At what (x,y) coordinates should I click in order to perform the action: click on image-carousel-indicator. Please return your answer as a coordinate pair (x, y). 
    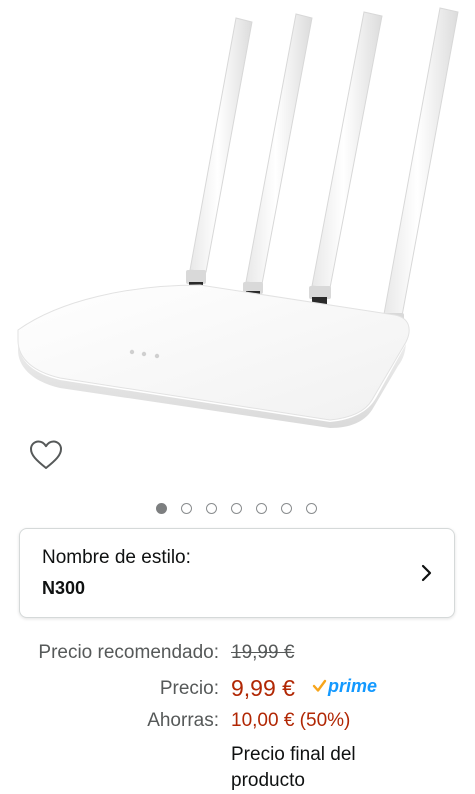
    Looking at the image, I should click on (237, 510).